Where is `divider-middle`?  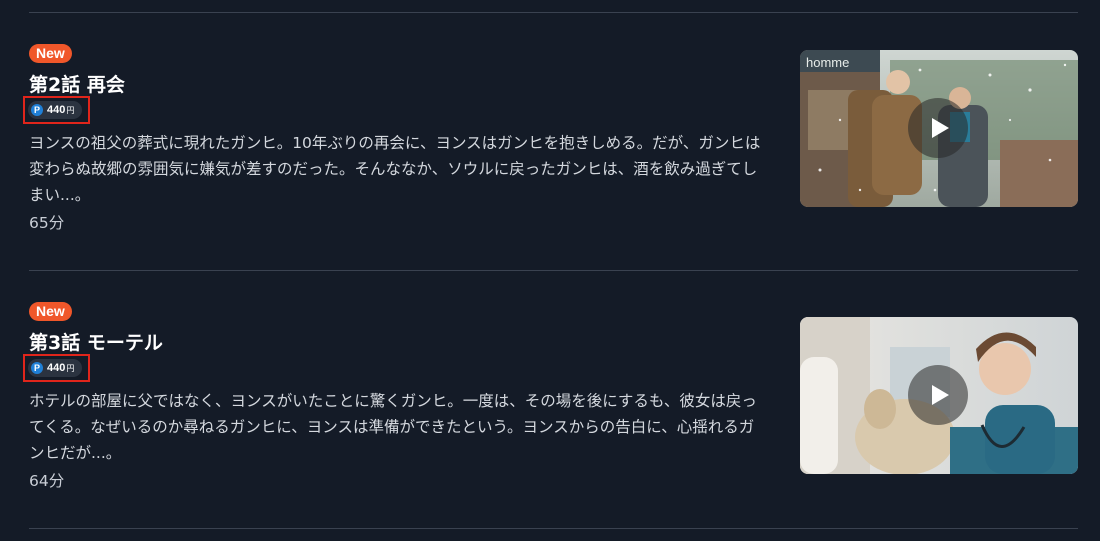 divider-middle is located at coordinates (553, 270).